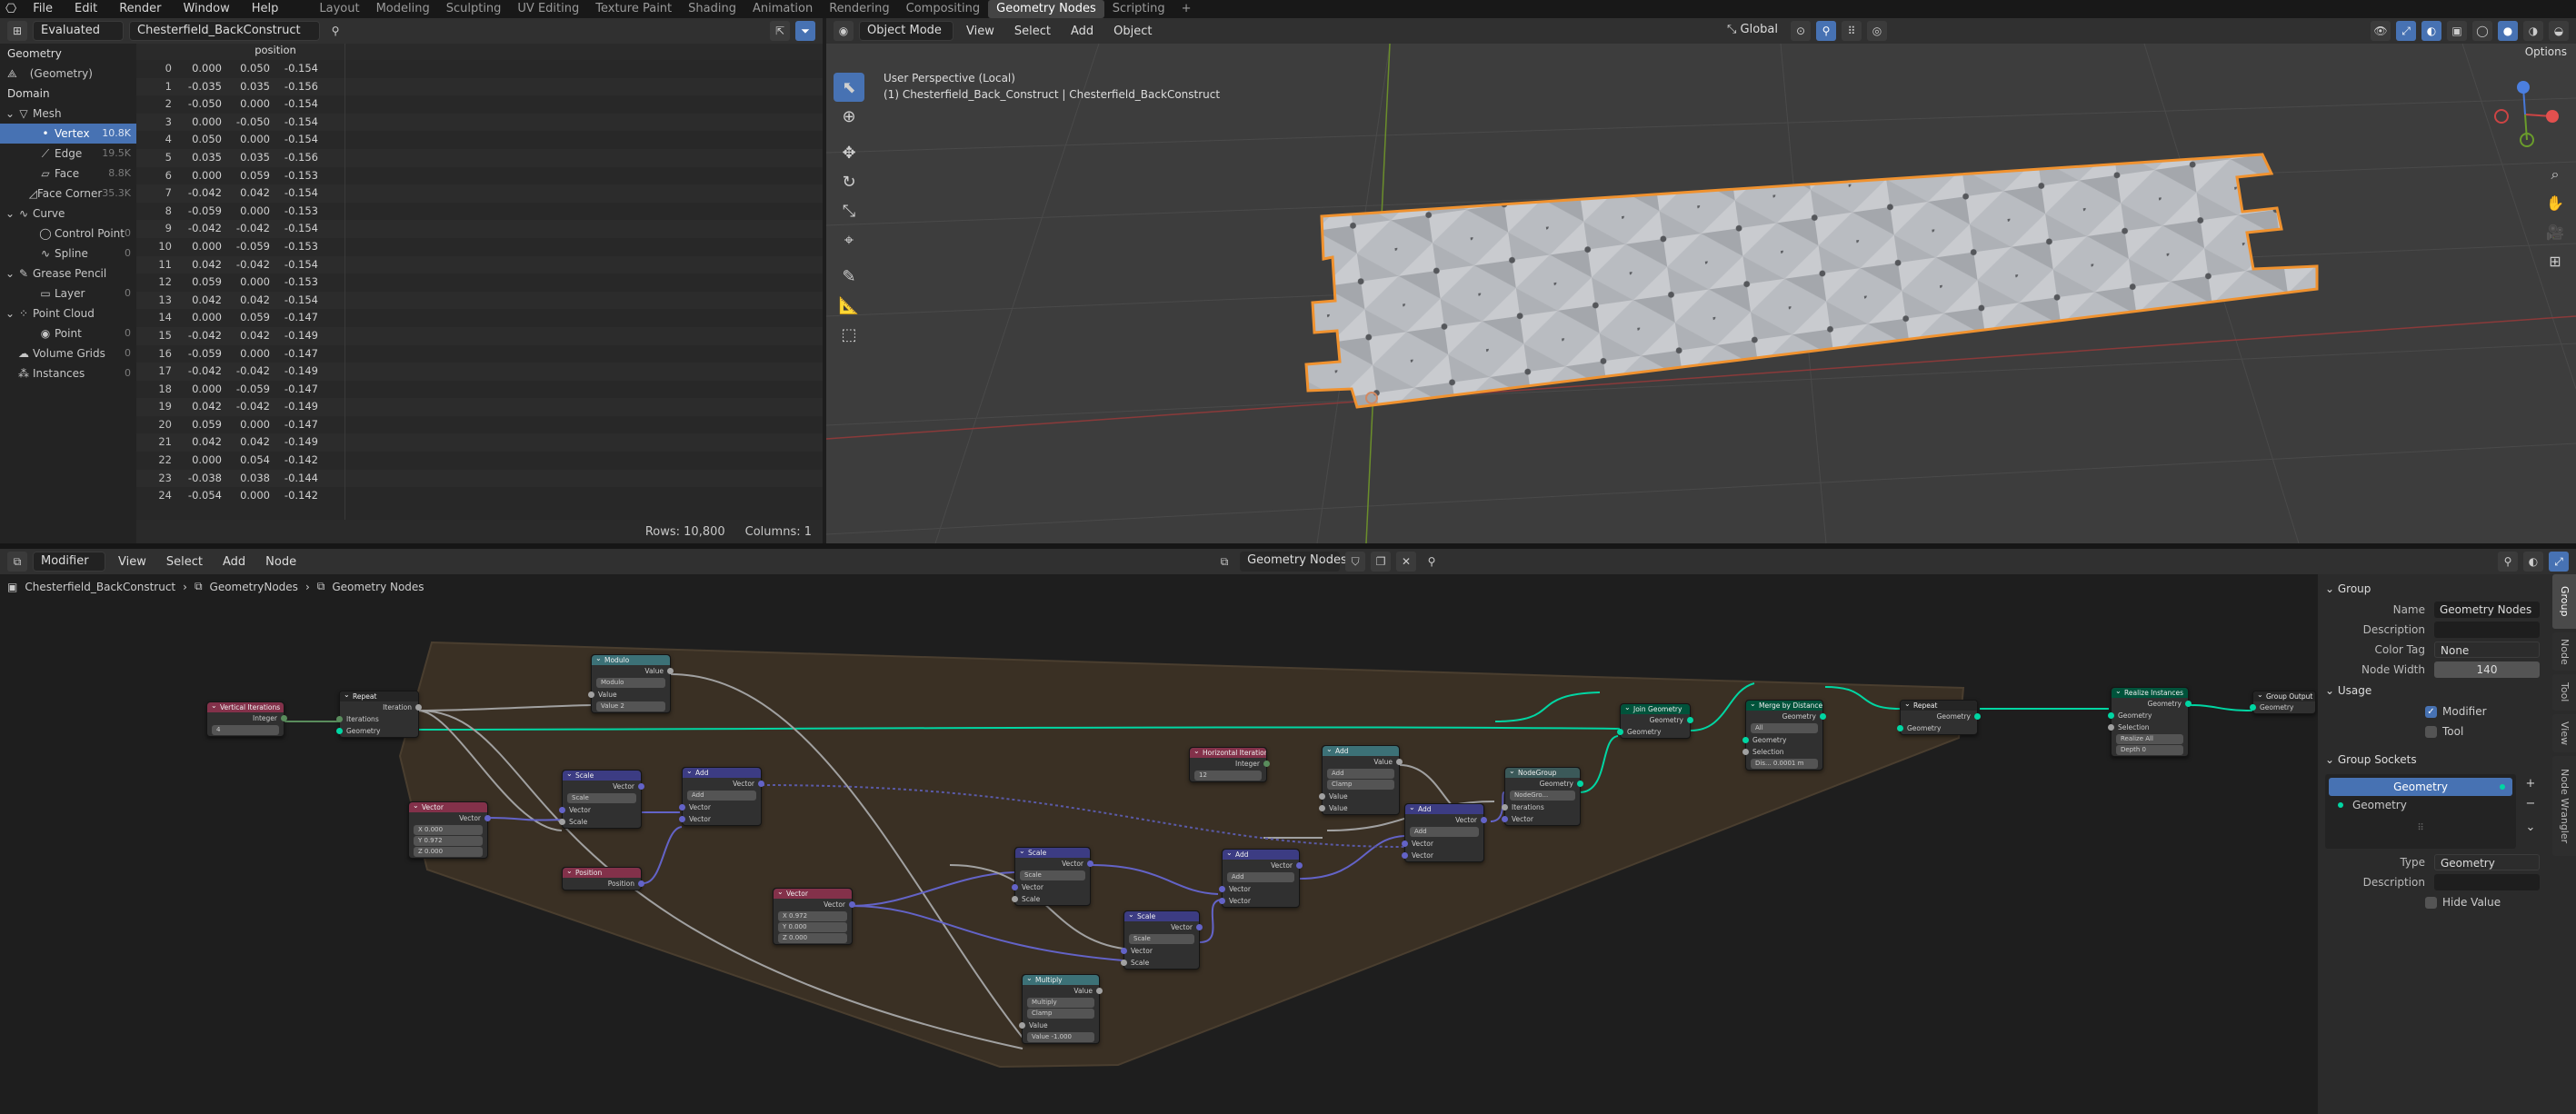 The height and width of the screenshot is (1114, 2576). Describe the element at coordinates (849, 88) in the screenshot. I see `select-box-tool-icon: ⬉` at that location.